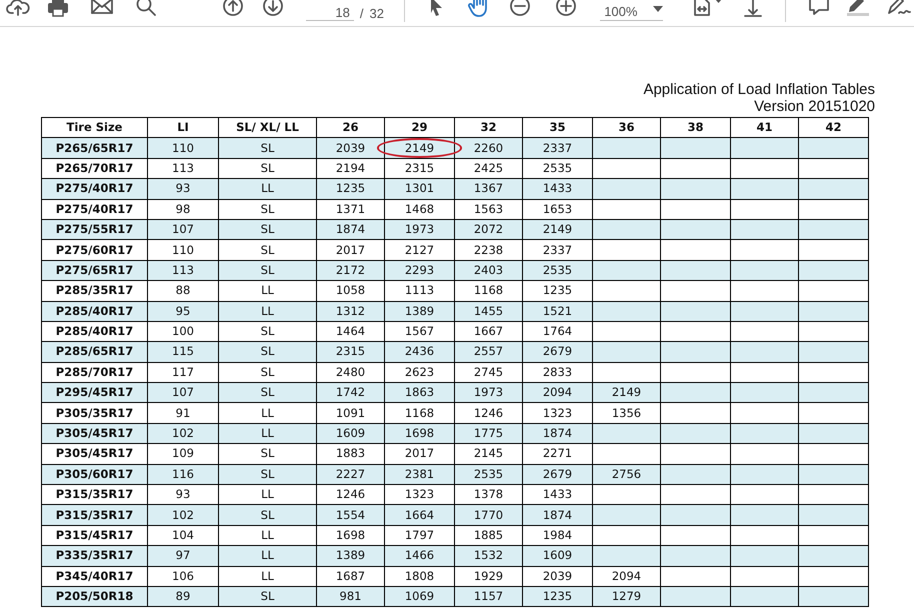 This screenshot has width=914, height=612. What do you see at coordinates (631, 10) in the screenshot?
I see `zoom-dropdown: 100%` at bounding box center [631, 10].